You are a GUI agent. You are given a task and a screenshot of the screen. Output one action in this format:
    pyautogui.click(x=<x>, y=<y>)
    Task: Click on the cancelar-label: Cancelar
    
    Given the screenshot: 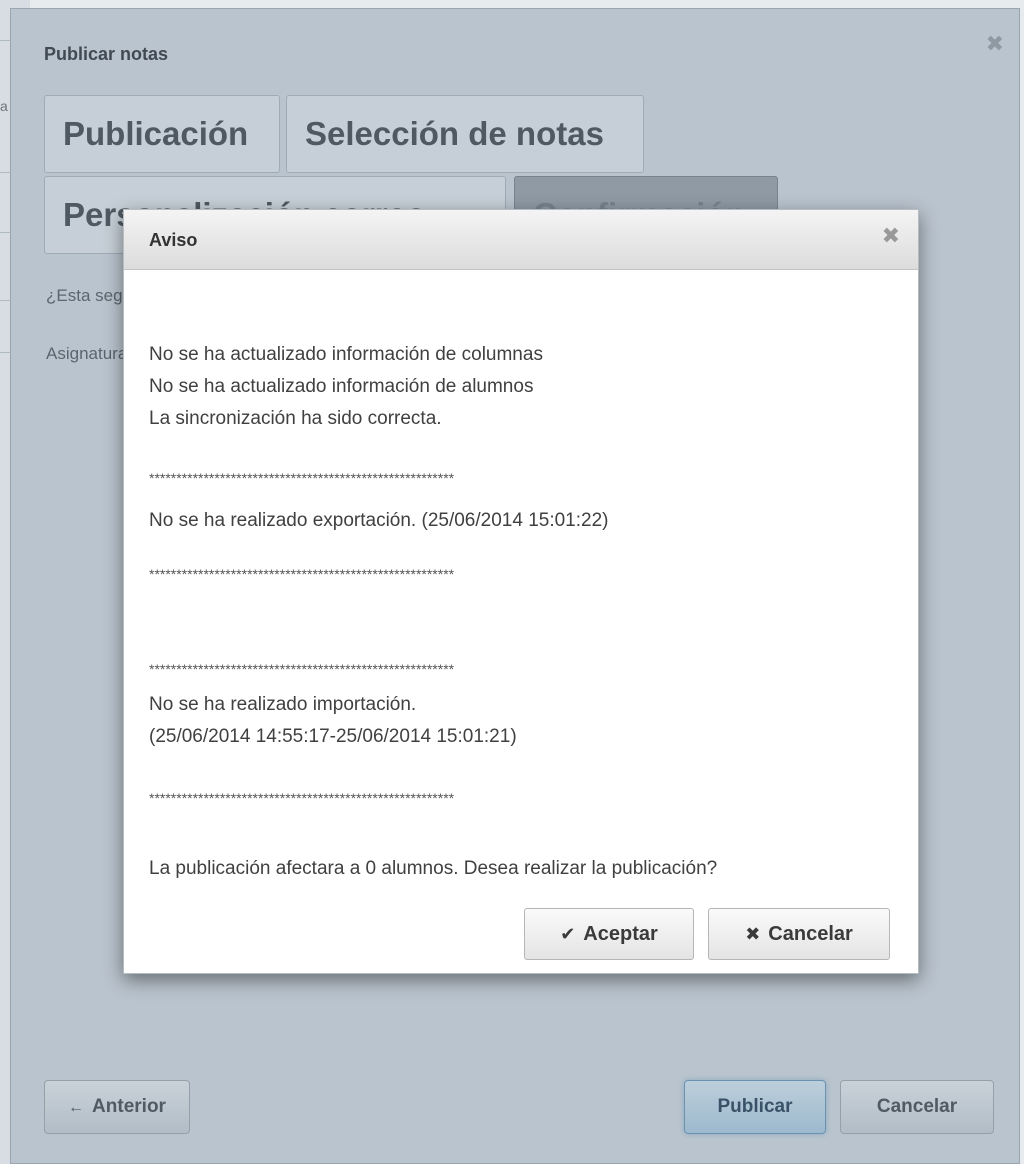 What is the action you would take?
    pyautogui.click(x=810, y=934)
    